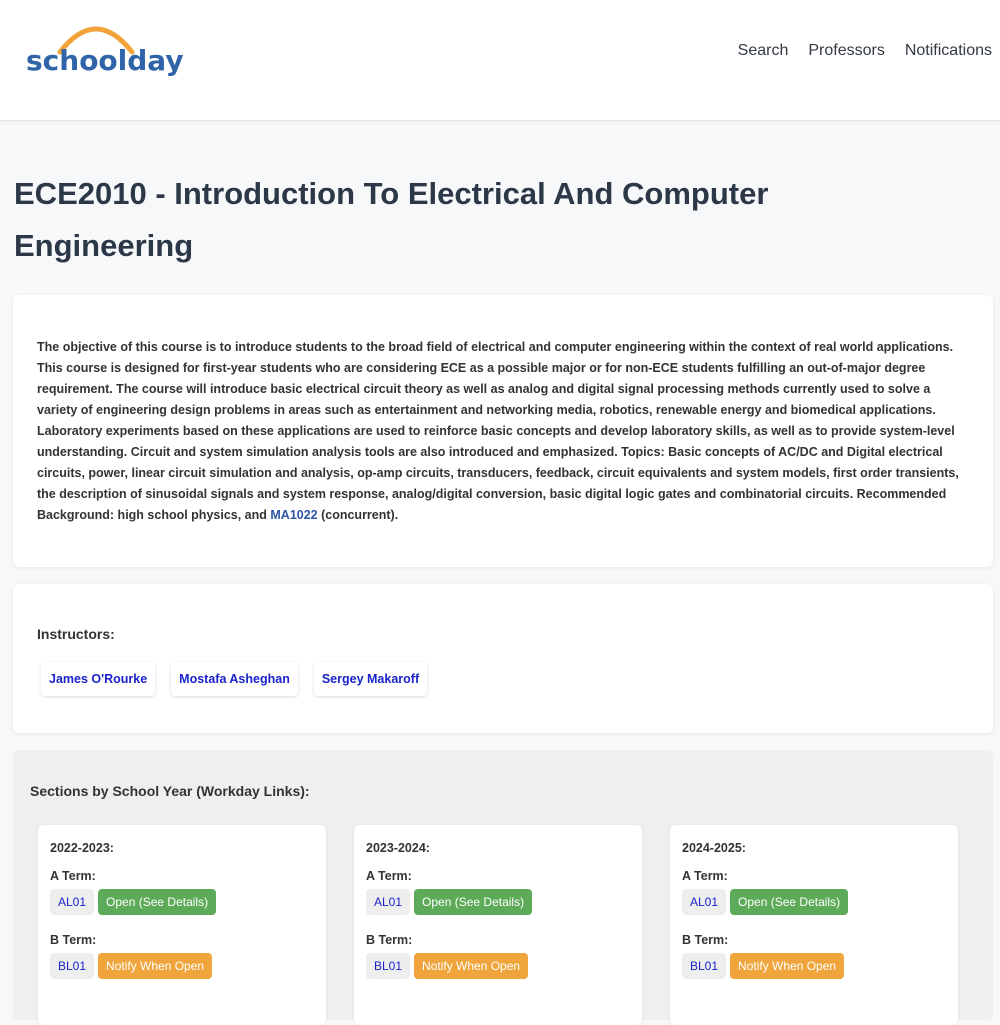  What do you see at coordinates (714, 848) in the screenshot?
I see `year-title: 2024-2025:` at bounding box center [714, 848].